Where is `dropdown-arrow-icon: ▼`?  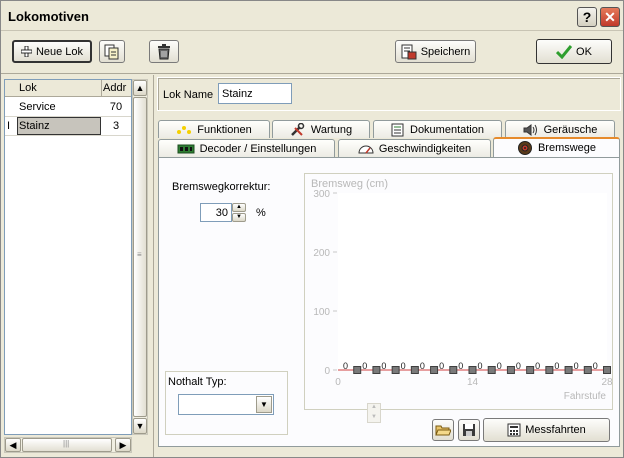
dropdown-arrow-icon: ▼ is located at coordinates (264, 404).